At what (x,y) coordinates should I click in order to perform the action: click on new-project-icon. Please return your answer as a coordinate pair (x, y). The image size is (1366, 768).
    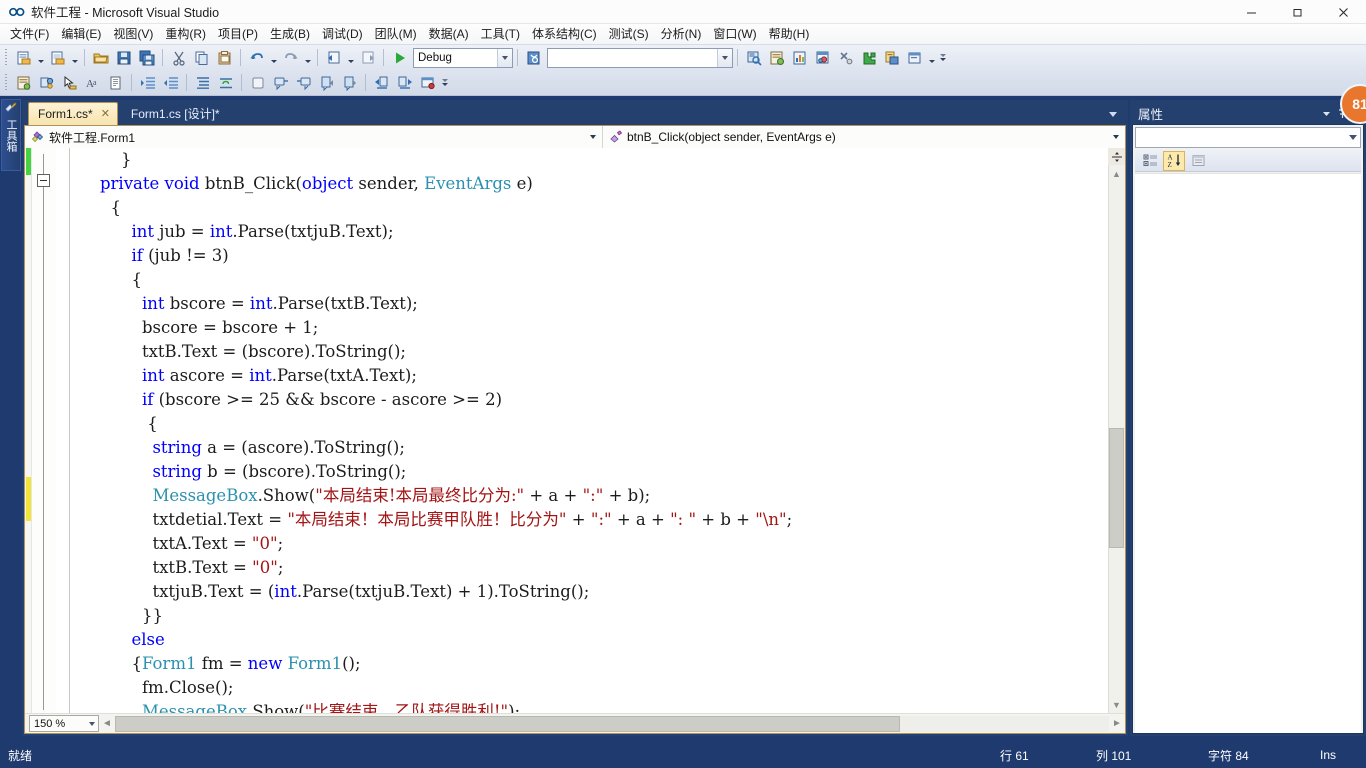
    Looking at the image, I should click on (23, 58).